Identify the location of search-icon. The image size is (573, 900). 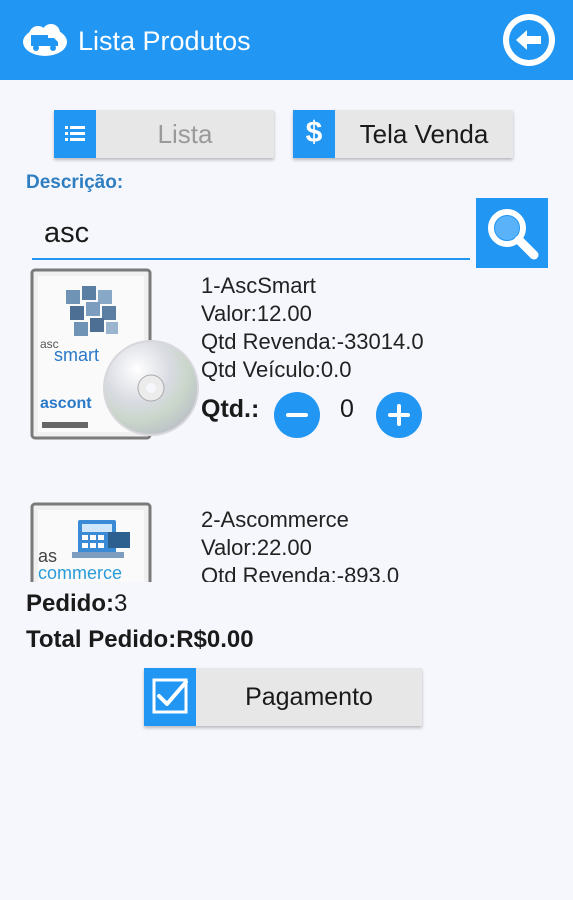
(513, 234).